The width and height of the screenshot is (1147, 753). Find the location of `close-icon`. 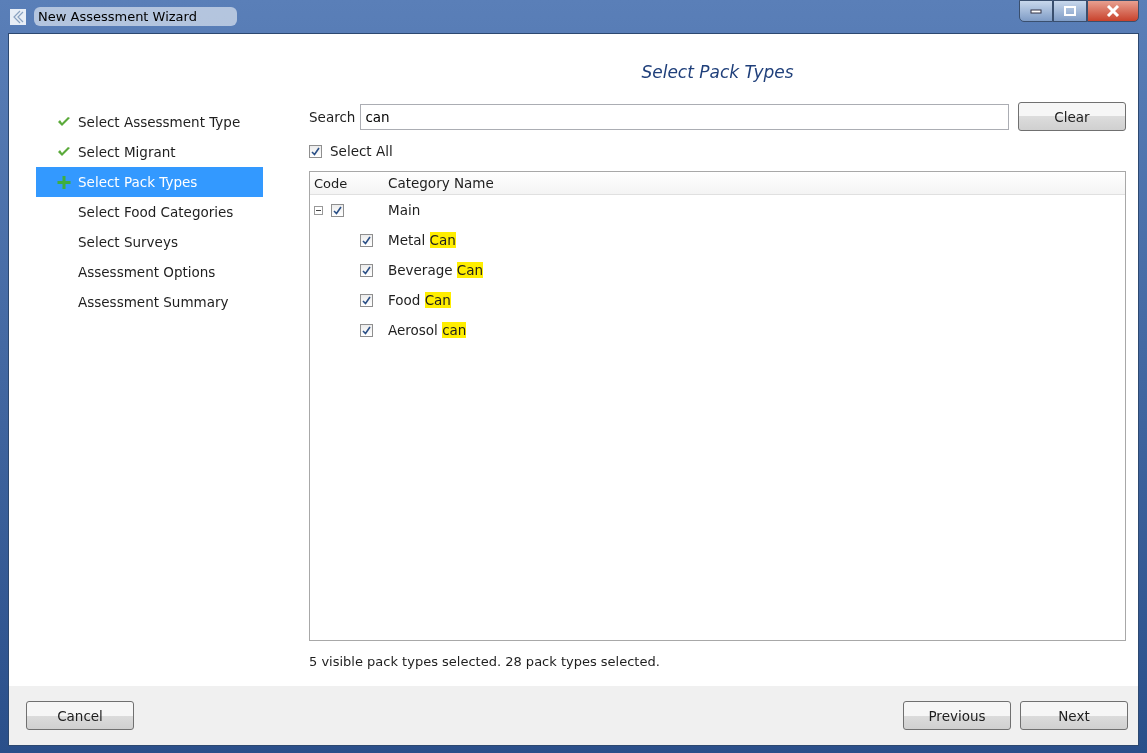

close-icon is located at coordinates (1113, 11).